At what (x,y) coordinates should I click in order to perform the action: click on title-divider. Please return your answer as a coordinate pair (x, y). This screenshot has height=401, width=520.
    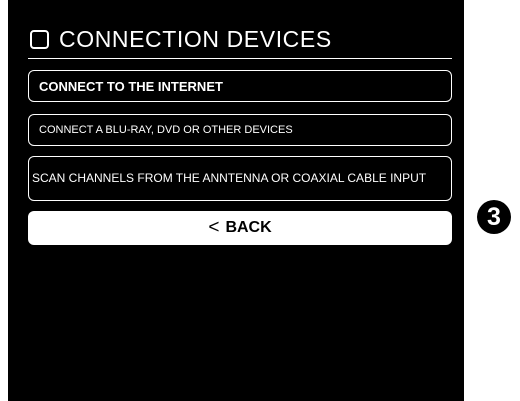
    Looking at the image, I should click on (240, 58).